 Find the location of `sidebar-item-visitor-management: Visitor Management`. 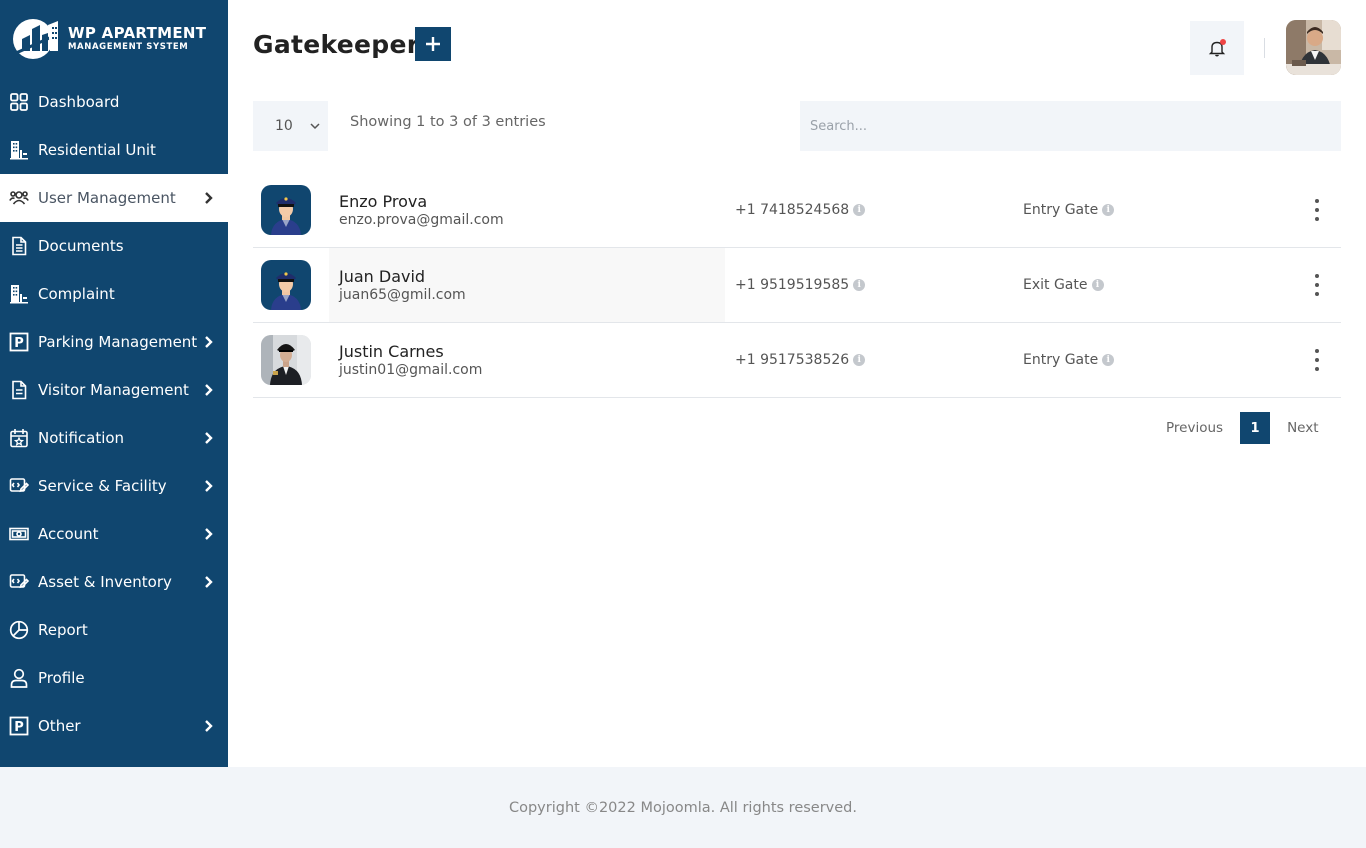

sidebar-item-visitor-management: Visitor Management is located at coordinates (114, 390).